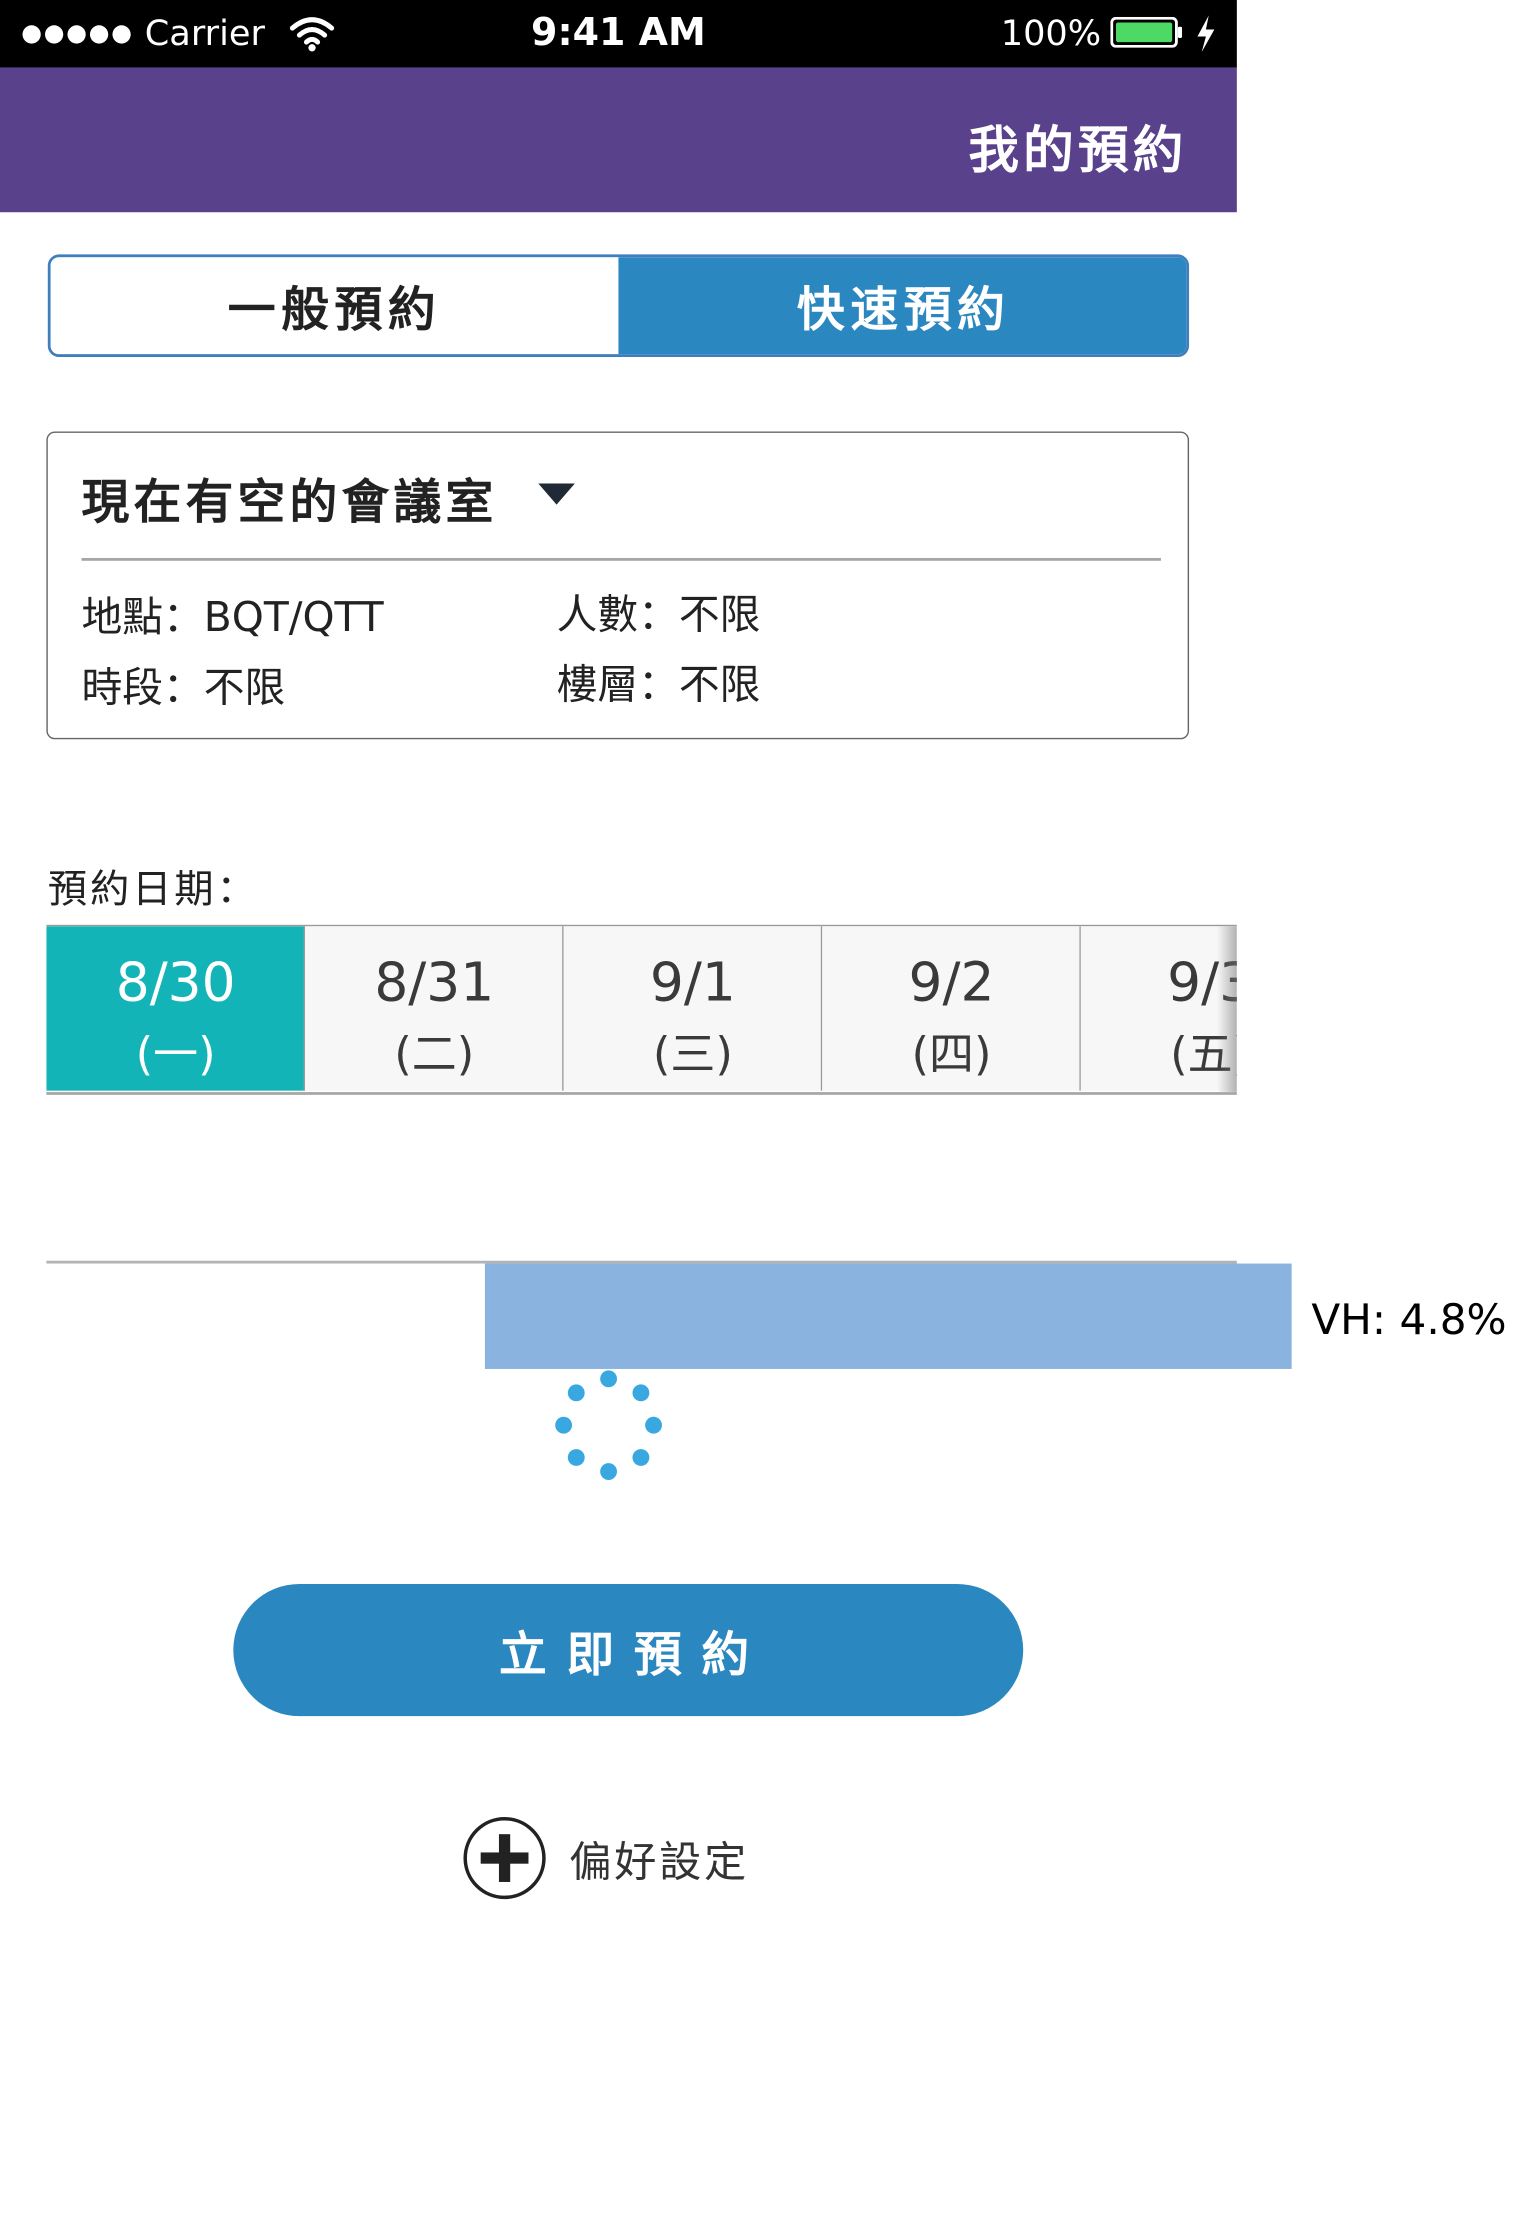  What do you see at coordinates (608, 1425) in the screenshot?
I see `loading-spinner-icon` at bounding box center [608, 1425].